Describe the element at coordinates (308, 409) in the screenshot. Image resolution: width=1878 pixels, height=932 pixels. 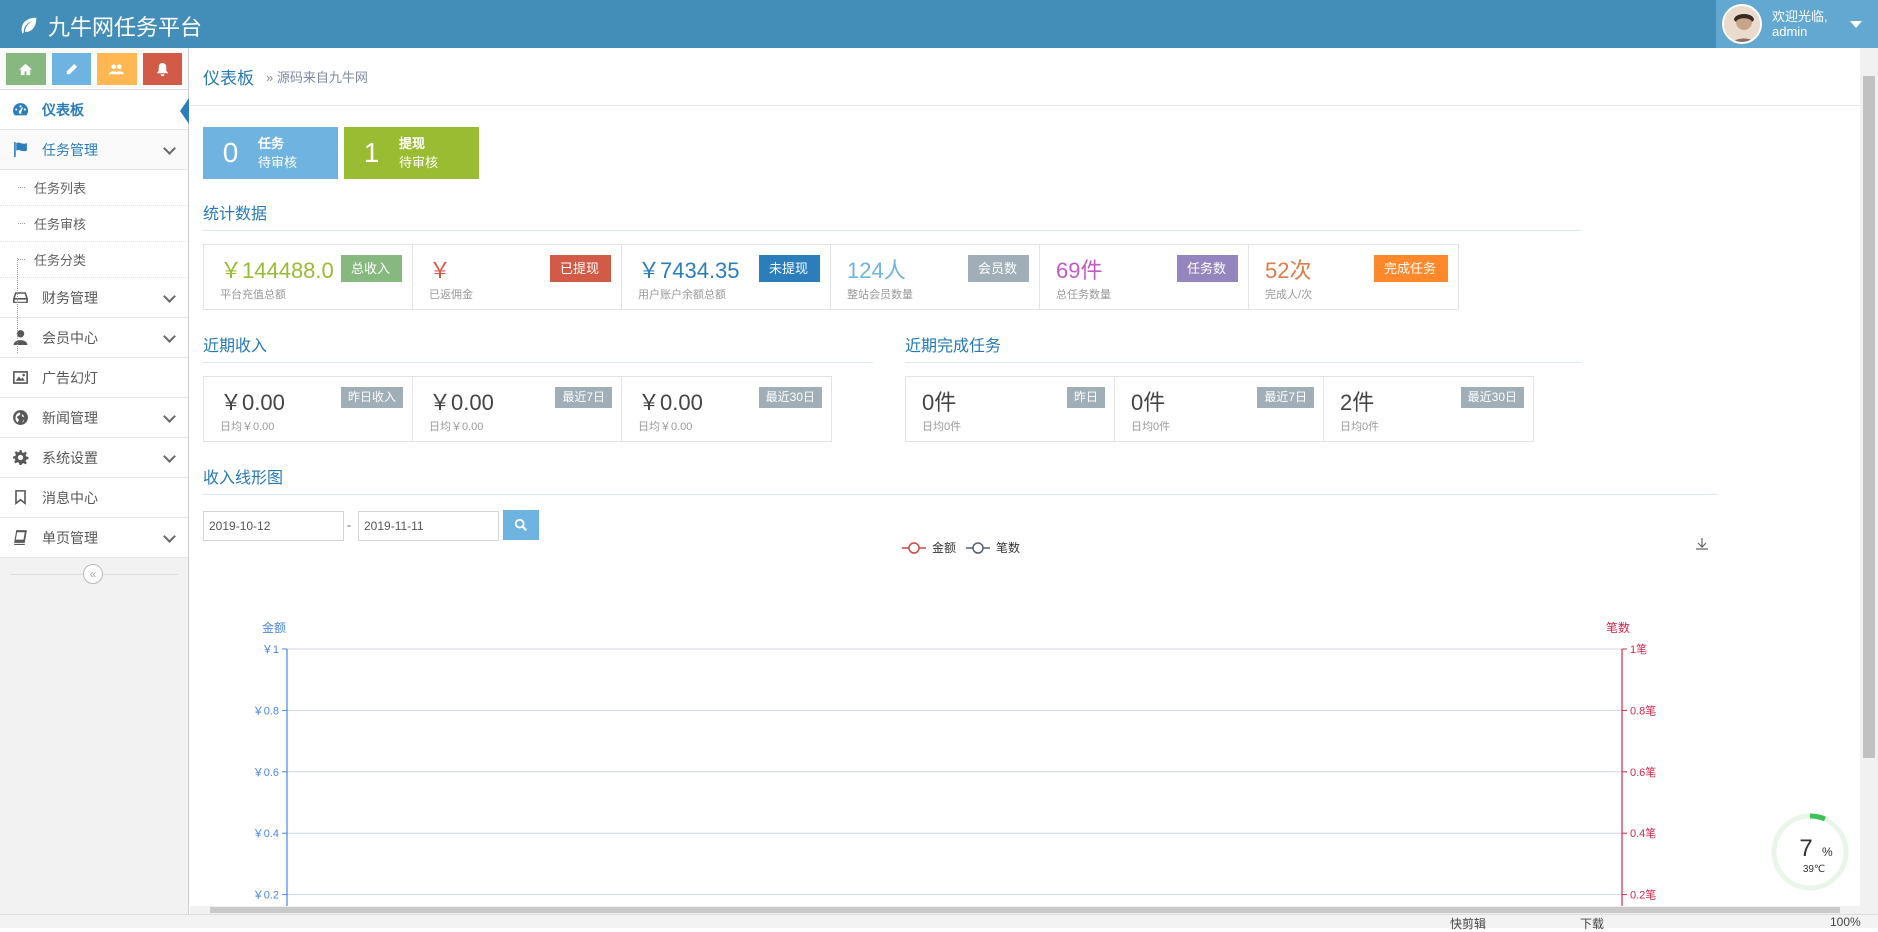
I see `income-stat-card: ￥0.00 日均￥0.00 昨日收入` at that location.